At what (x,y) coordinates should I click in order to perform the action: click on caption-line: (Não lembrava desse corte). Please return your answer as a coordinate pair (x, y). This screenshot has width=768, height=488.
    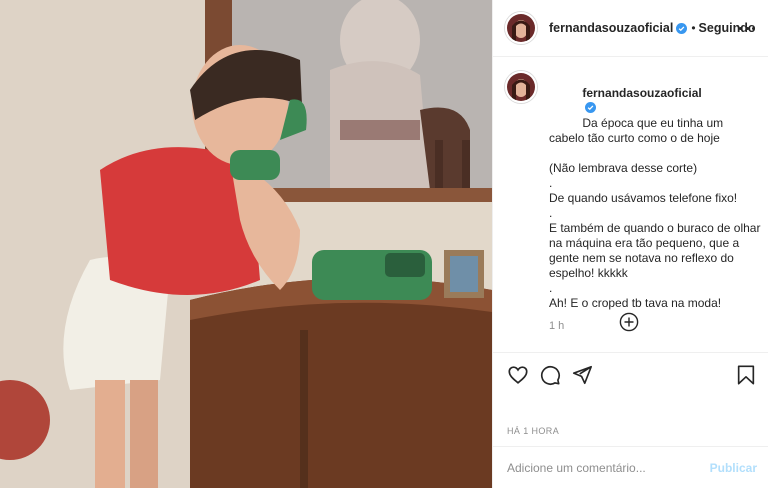
    Looking at the image, I should click on (623, 168).